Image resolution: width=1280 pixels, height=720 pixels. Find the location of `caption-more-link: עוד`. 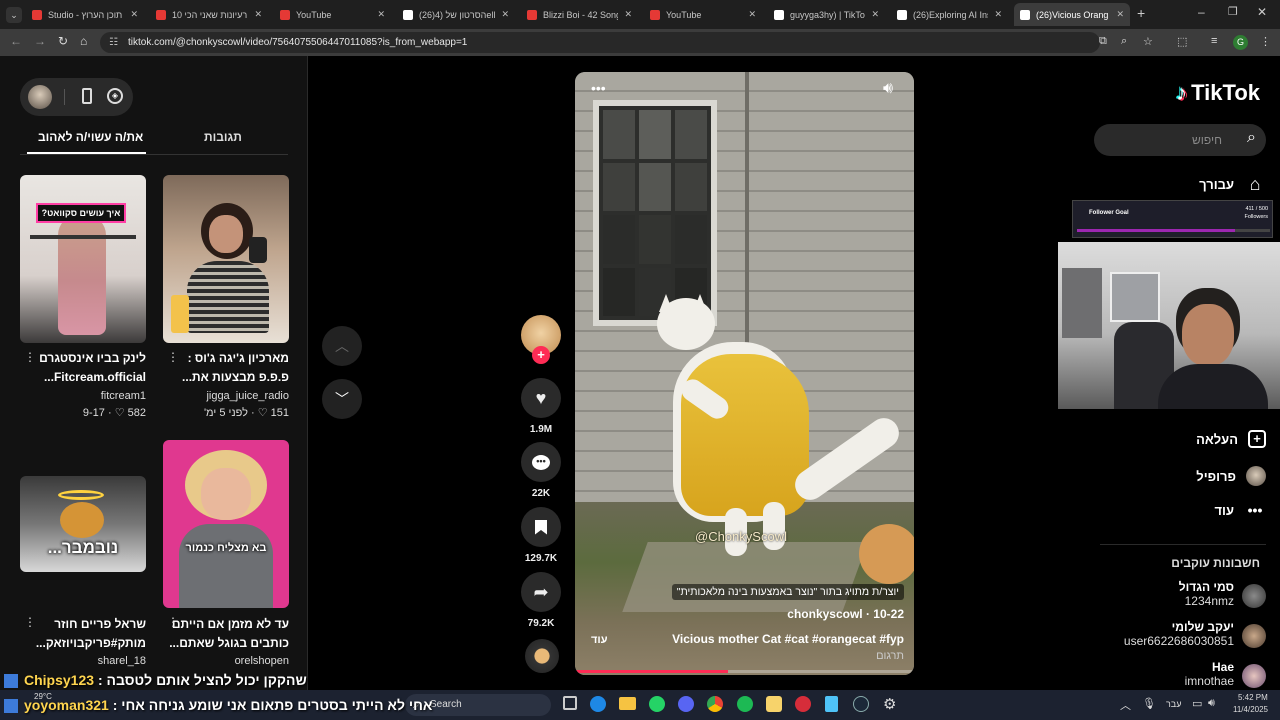

caption-more-link: עוד is located at coordinates (599, 640).